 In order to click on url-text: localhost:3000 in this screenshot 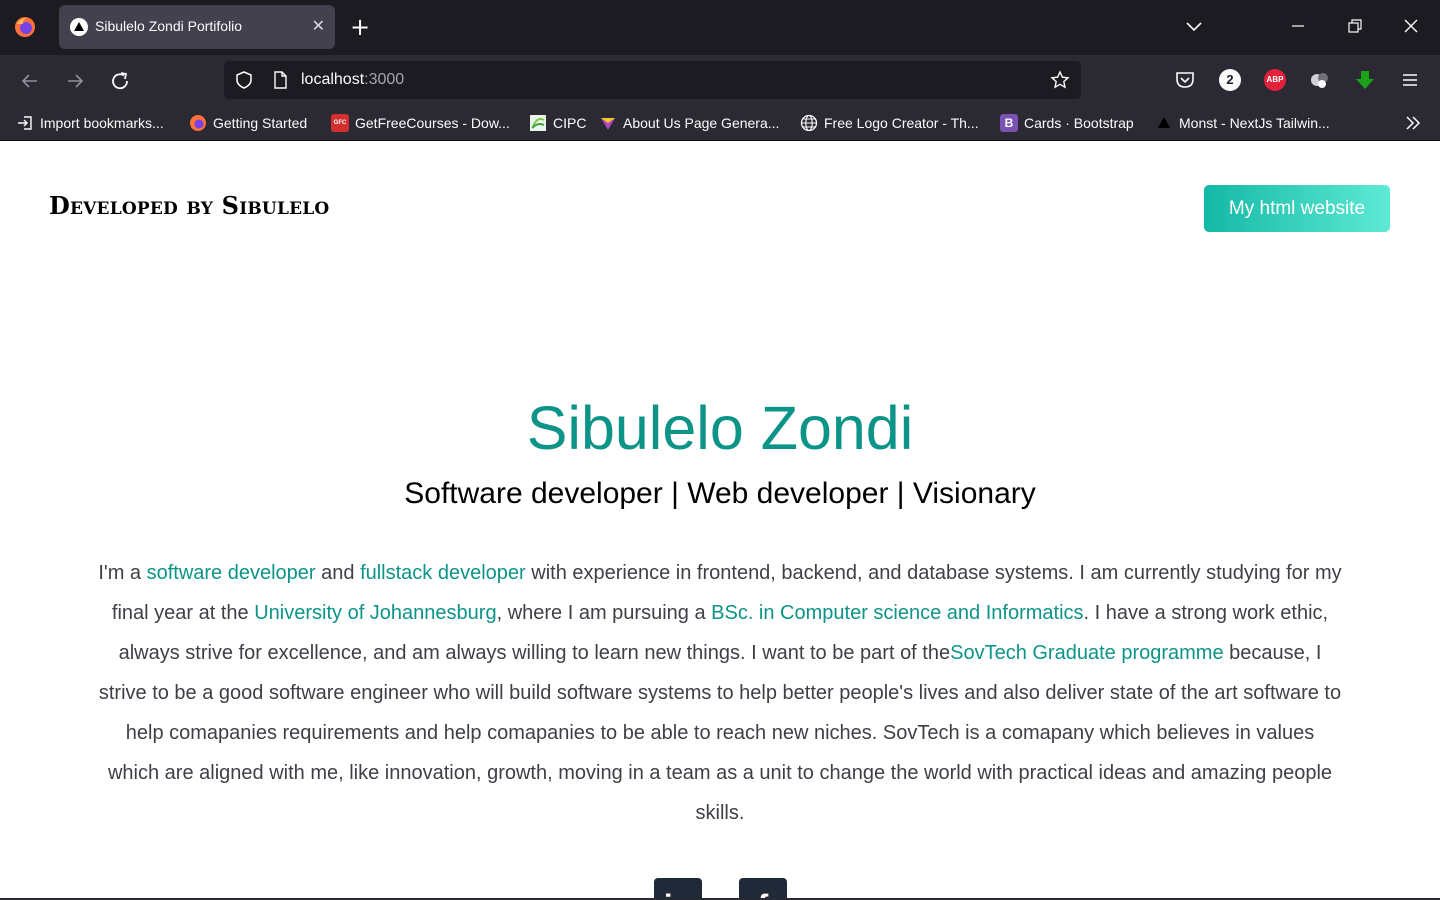, I will do `click(352, 80)`.